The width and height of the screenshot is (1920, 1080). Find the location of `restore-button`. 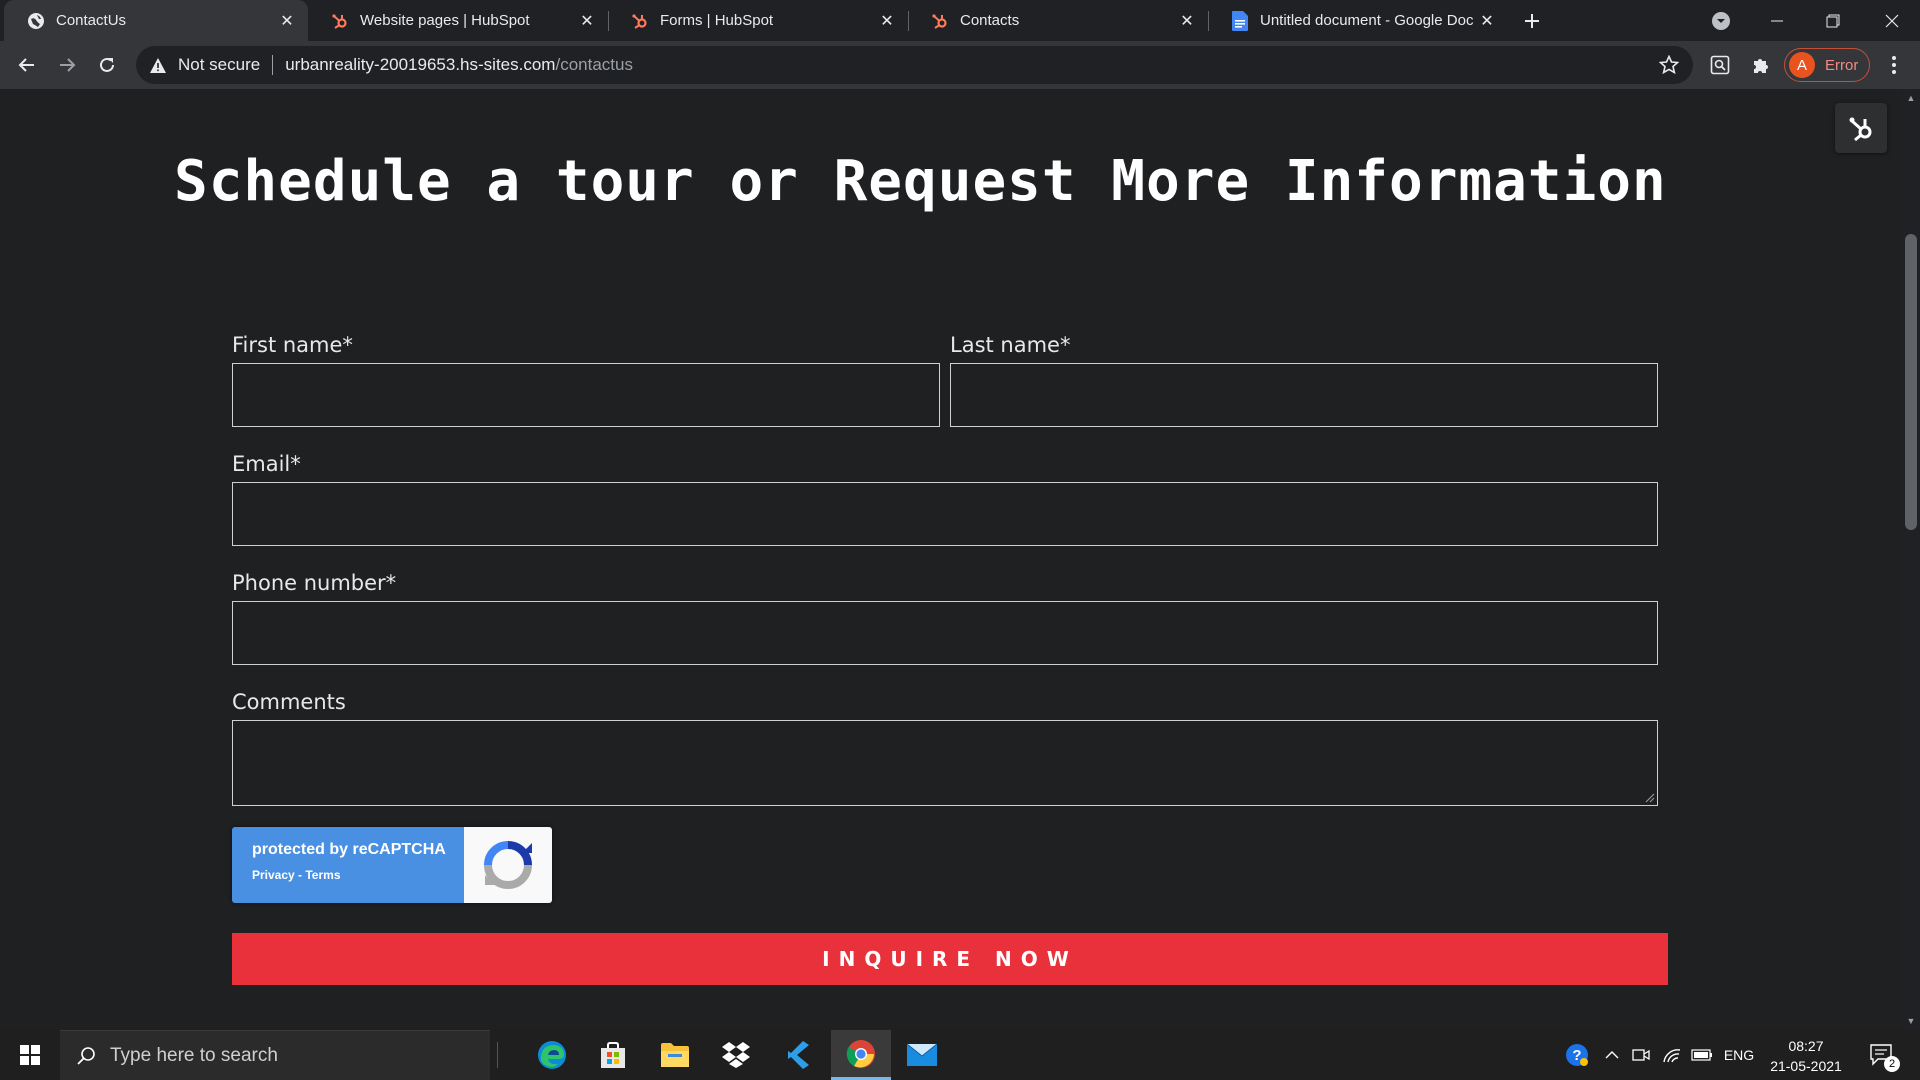

restore-button is located at coordinates (1833, 20).